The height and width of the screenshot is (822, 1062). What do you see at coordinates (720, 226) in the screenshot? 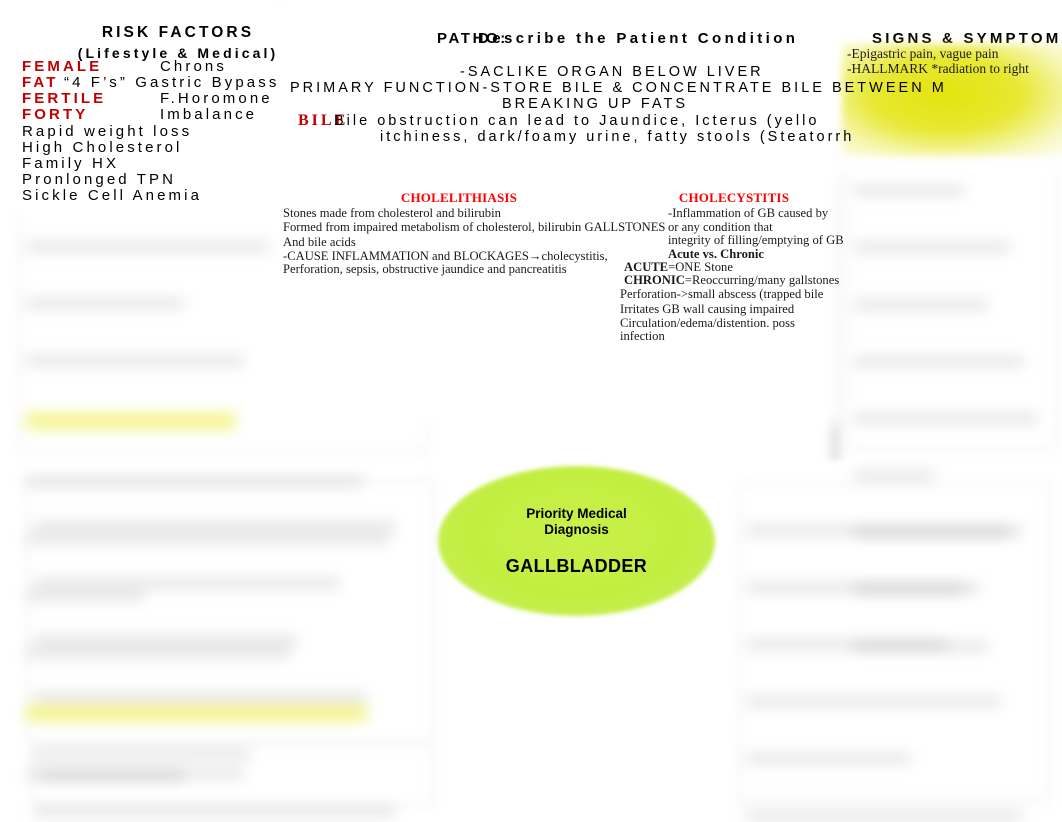
I see `cholecystitis-line-2: or any condition that` at bounding box center [720, 226].